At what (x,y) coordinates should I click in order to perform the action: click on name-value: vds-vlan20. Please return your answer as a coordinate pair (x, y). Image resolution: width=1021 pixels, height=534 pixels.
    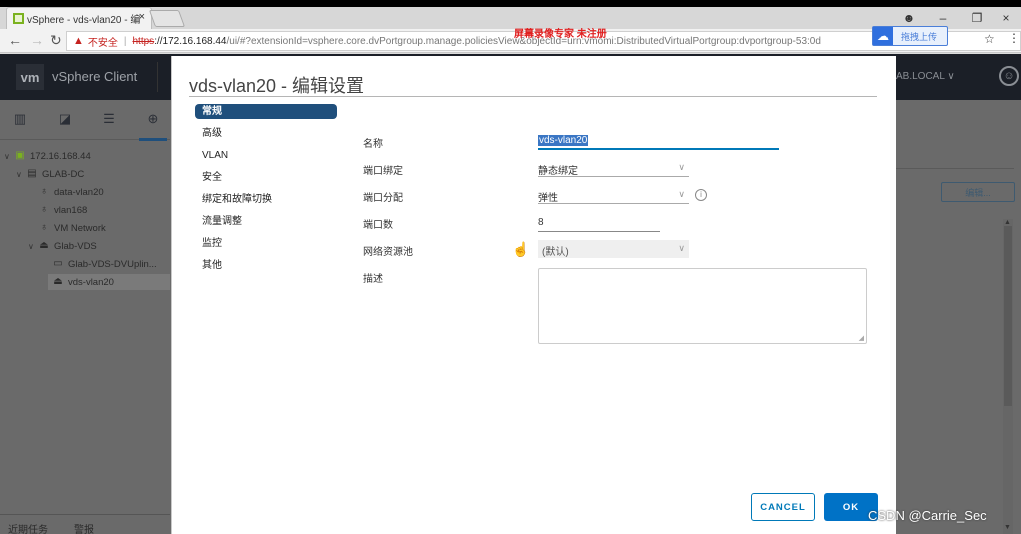
    Looking at the image, I should click on (563, 140).